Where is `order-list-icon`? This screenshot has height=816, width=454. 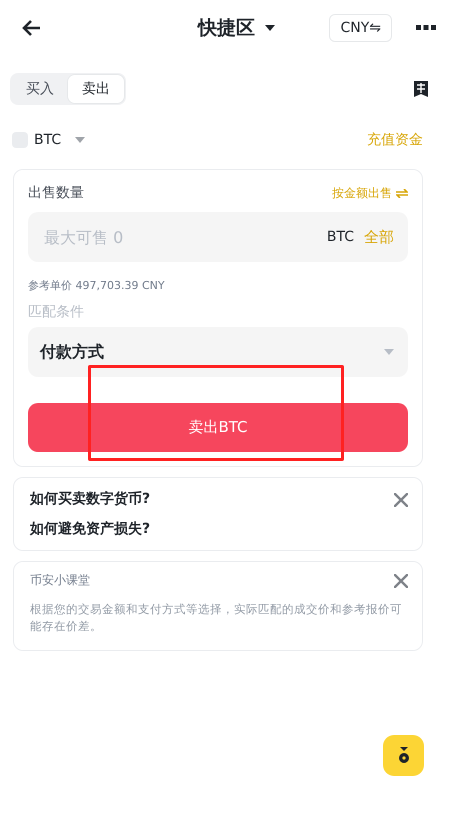
order-list-icon is located at coordinates (421, 89).